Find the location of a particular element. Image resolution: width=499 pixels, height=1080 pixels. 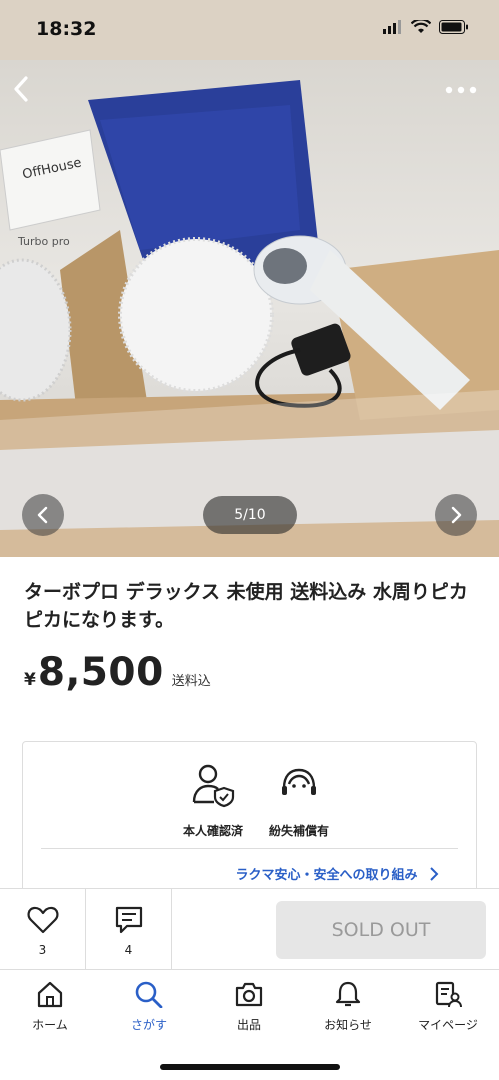

status-icons is located at coordinates (426, 27).